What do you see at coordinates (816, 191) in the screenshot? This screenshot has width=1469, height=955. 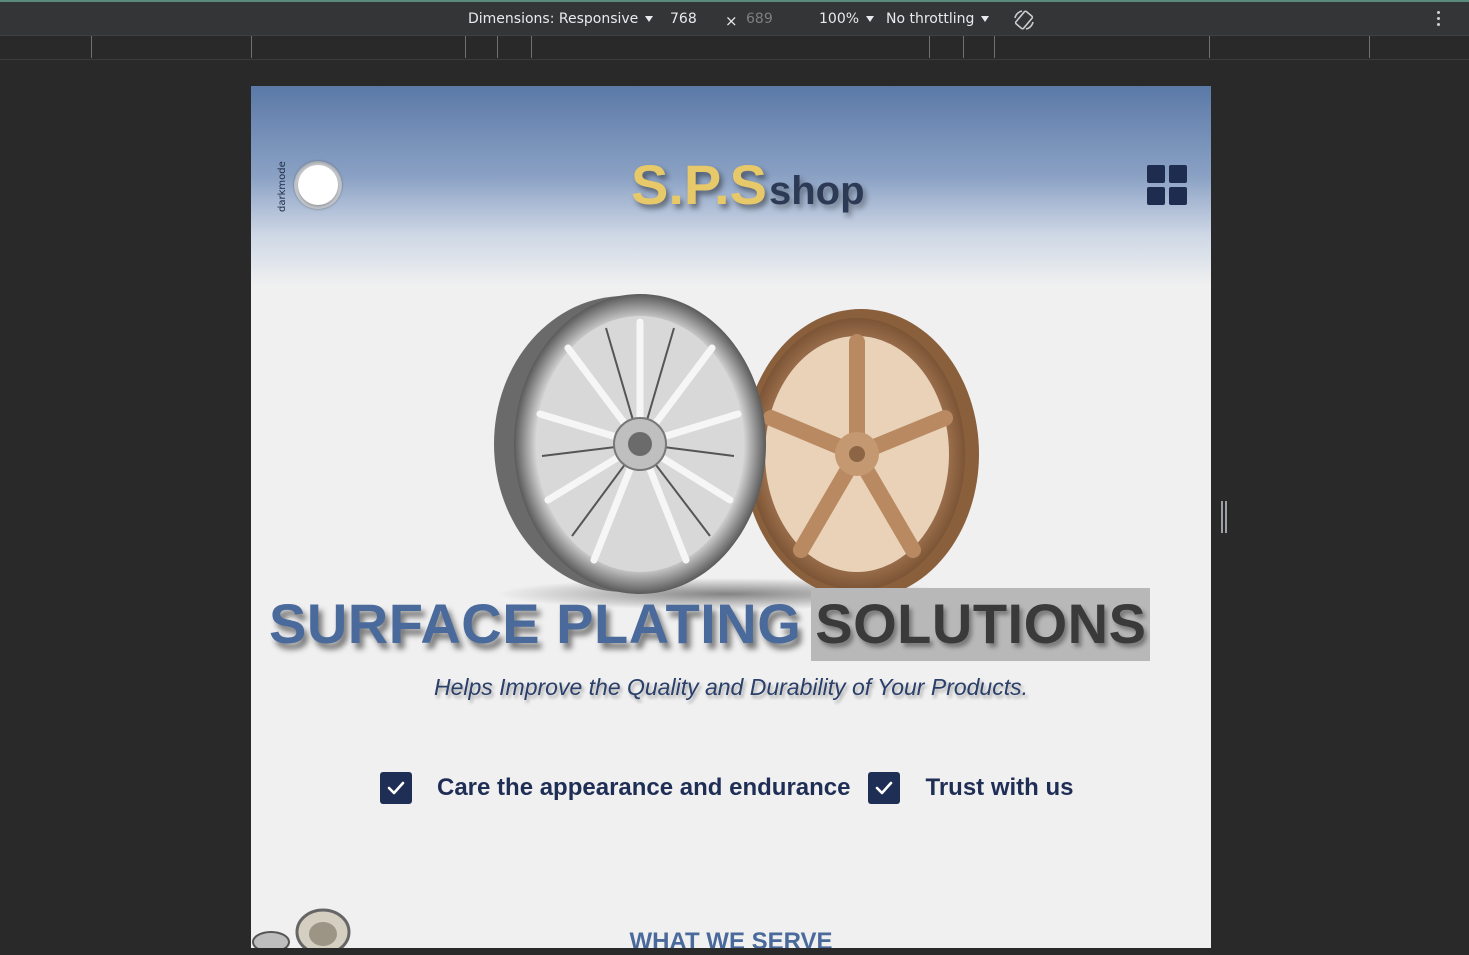 I see `logo-suffix: shop` at bounding box center [816, 191].